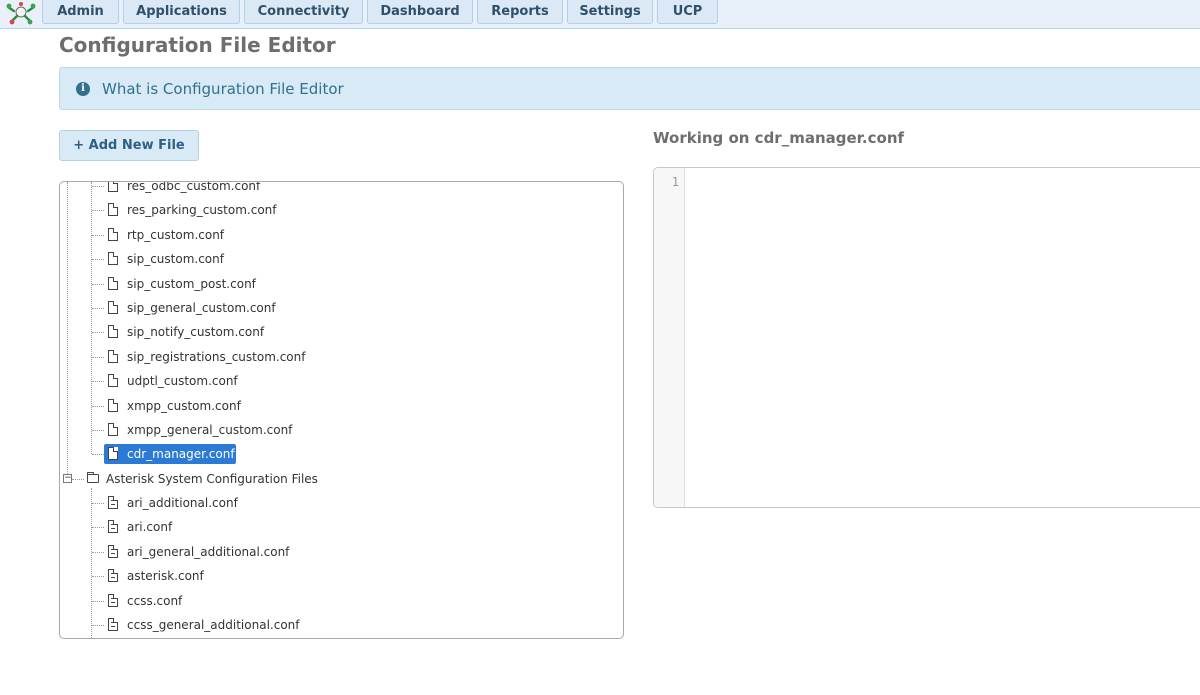 Image resolution: width=1200 pixels, height=695 pixels. I want to click on page-title: Configuration File Editor, so click(197, 45).